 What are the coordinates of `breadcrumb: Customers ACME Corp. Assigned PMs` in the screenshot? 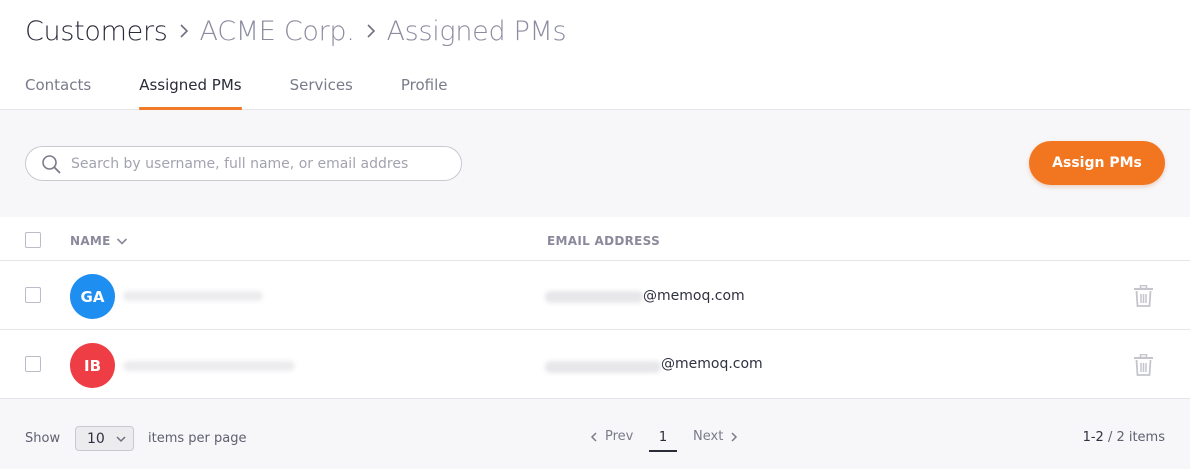 It's located at (296, 31).